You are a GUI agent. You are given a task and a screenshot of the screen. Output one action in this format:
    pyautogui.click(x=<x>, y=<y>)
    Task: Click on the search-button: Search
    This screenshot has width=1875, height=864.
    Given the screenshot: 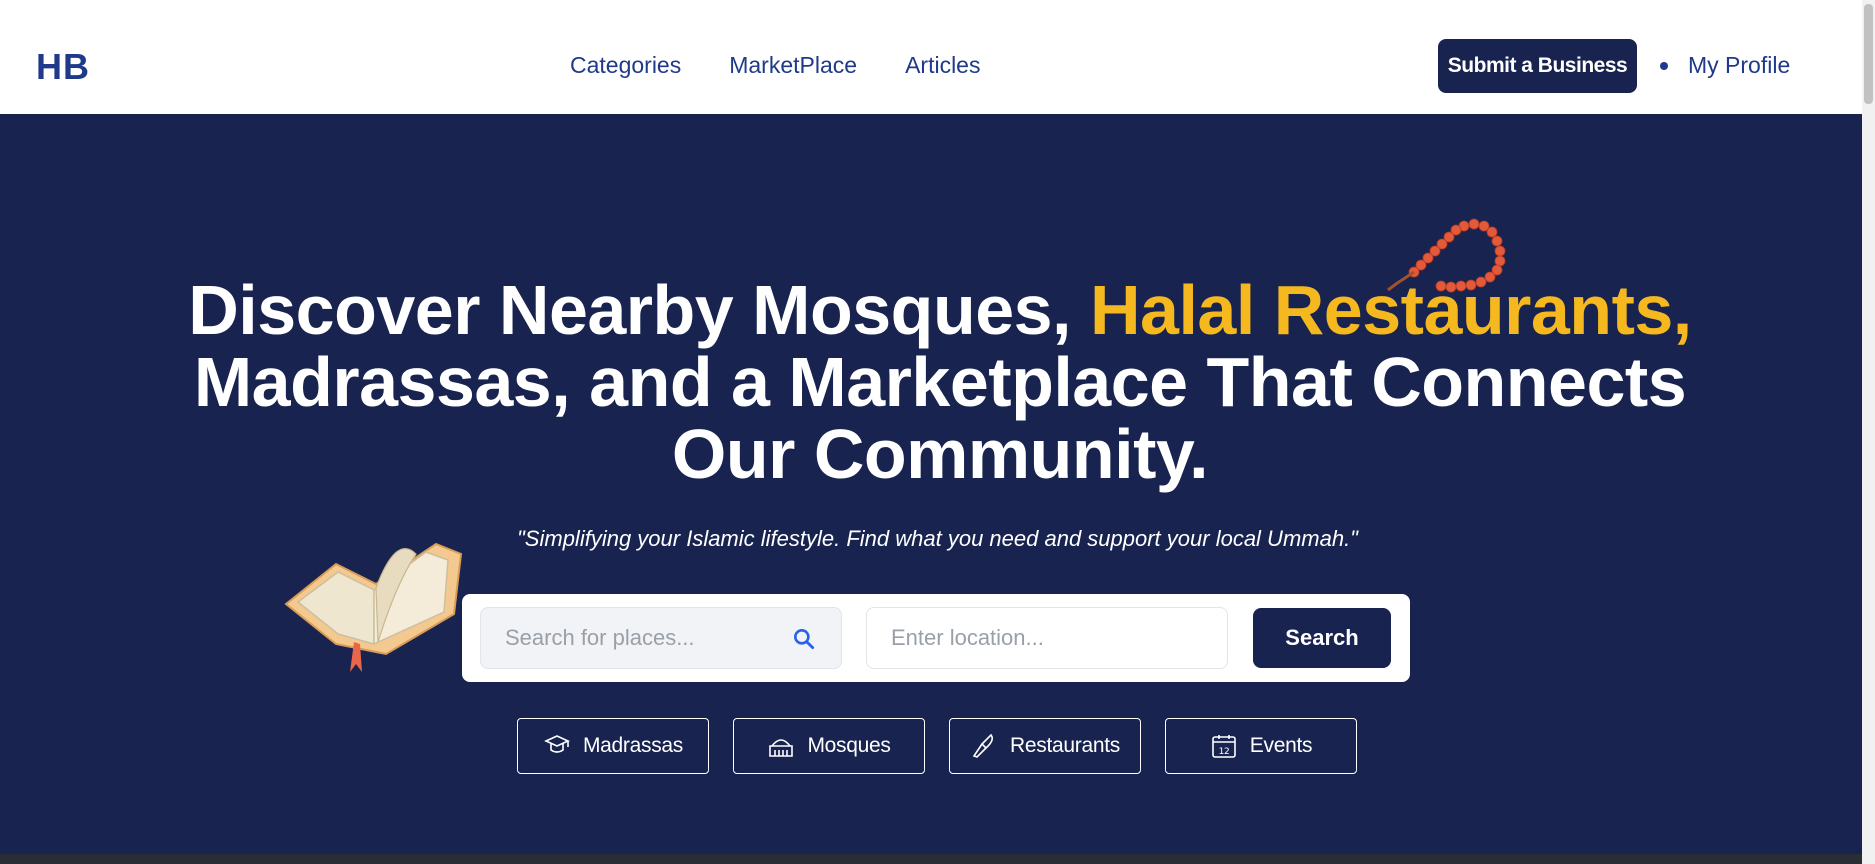 What is the action you would take?
    pyautogui.click(x=1322, y=638)
    